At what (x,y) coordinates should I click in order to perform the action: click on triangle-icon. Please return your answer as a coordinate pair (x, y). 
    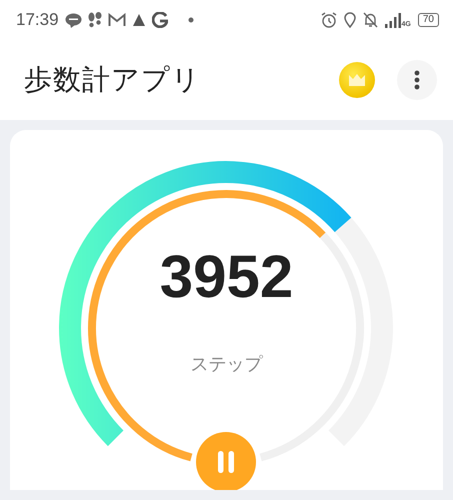
    Looking at the image, I should click on (139, 20).